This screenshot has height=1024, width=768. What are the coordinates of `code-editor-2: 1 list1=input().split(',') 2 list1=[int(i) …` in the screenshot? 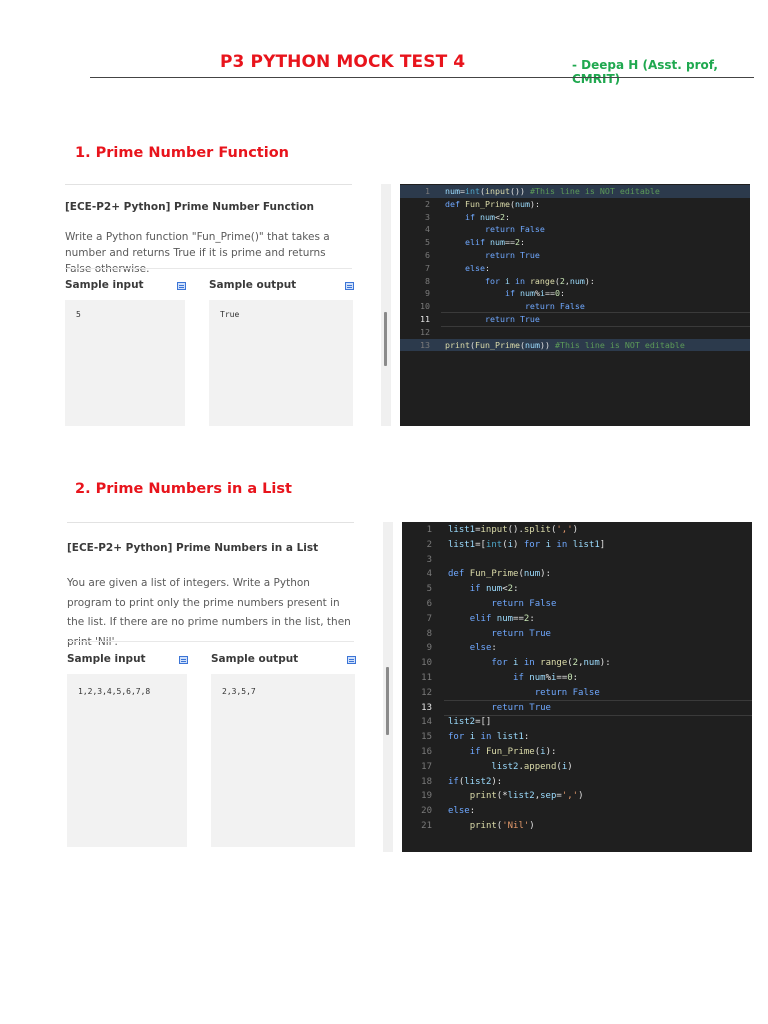 It's located at (577, 687).